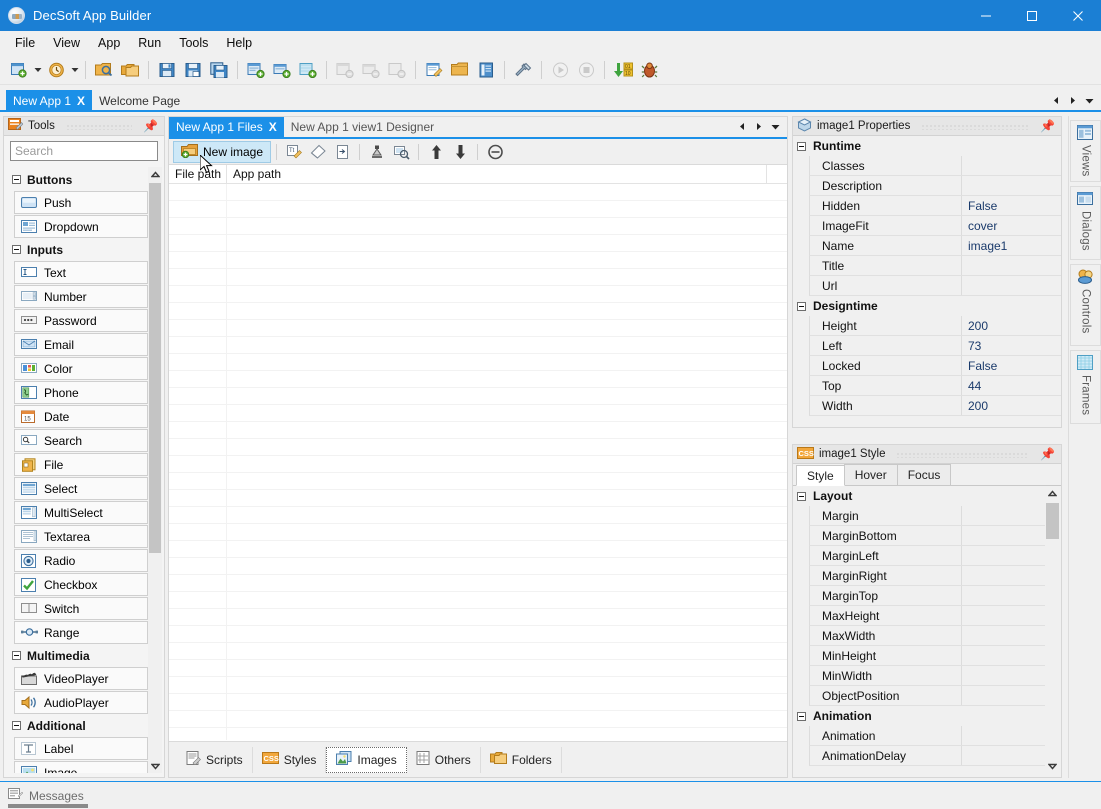 The image size is (1101, 809). I want to click on style-category-animation: Animation, so click(919, 716).